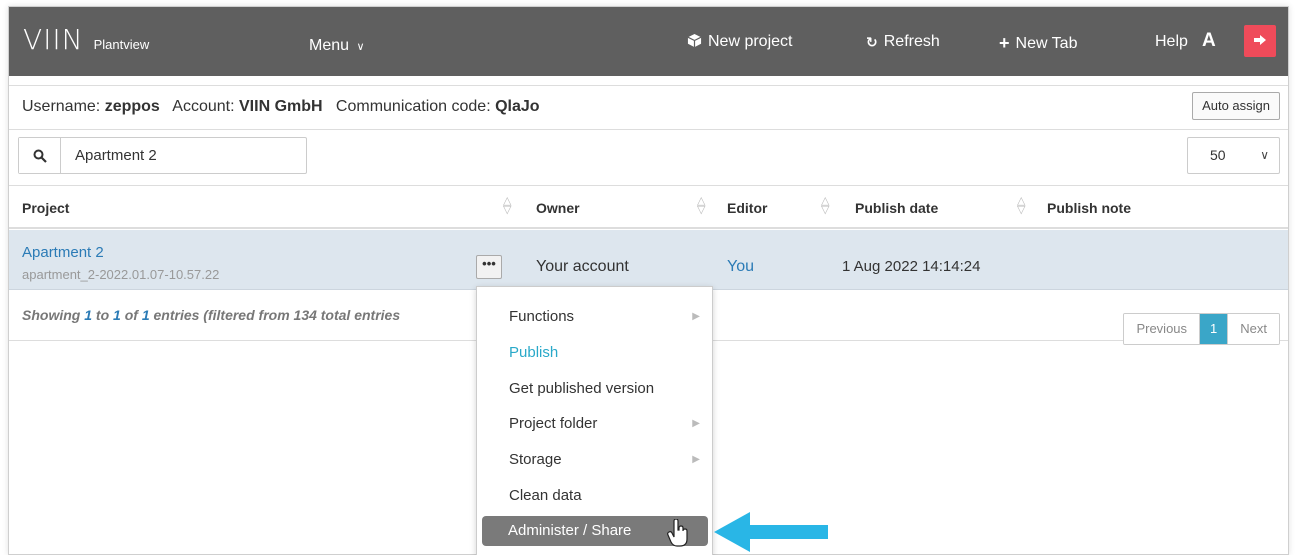 This screenshot has height=555, width=1295. Describe the element at coordinates (1171, 42) in the screenshot. I see `help-link: Help` at that location.